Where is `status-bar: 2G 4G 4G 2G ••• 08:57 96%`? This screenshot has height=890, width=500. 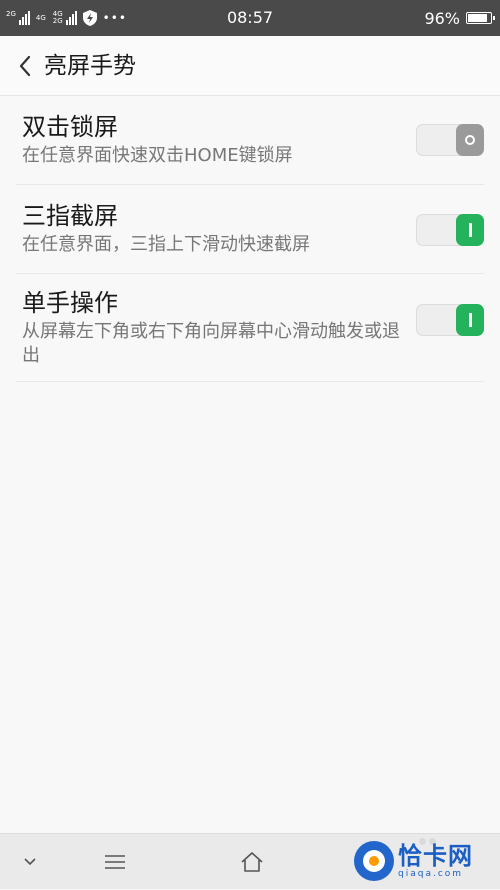 status-bar: 2G 4G 4G 2G ••• 08:57 96% is located at coordinates (250, 18).